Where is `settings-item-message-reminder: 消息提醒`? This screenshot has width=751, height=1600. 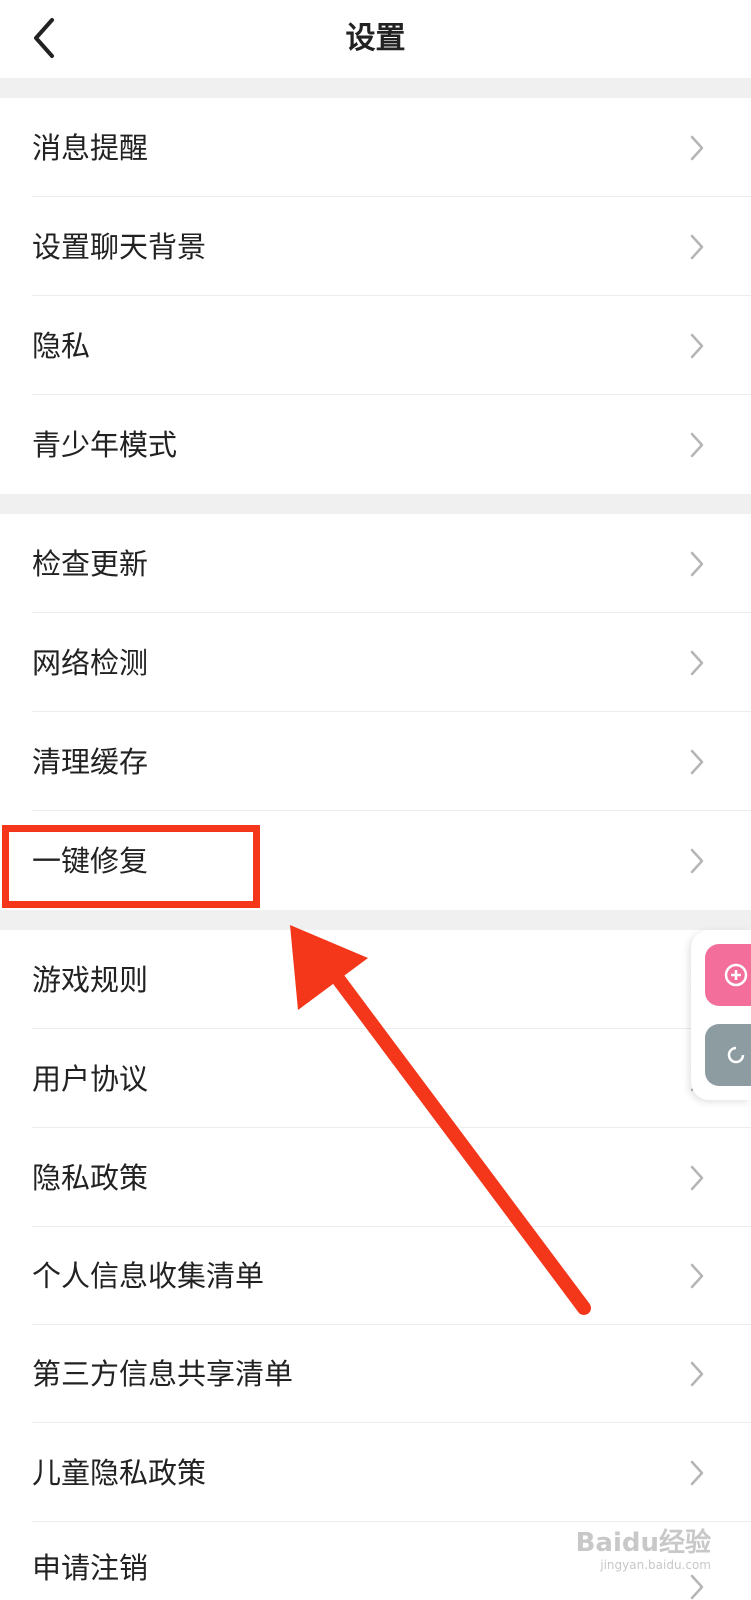 settings-item-message-reminder: 消息提醒 is located at coordinates (375, 147).